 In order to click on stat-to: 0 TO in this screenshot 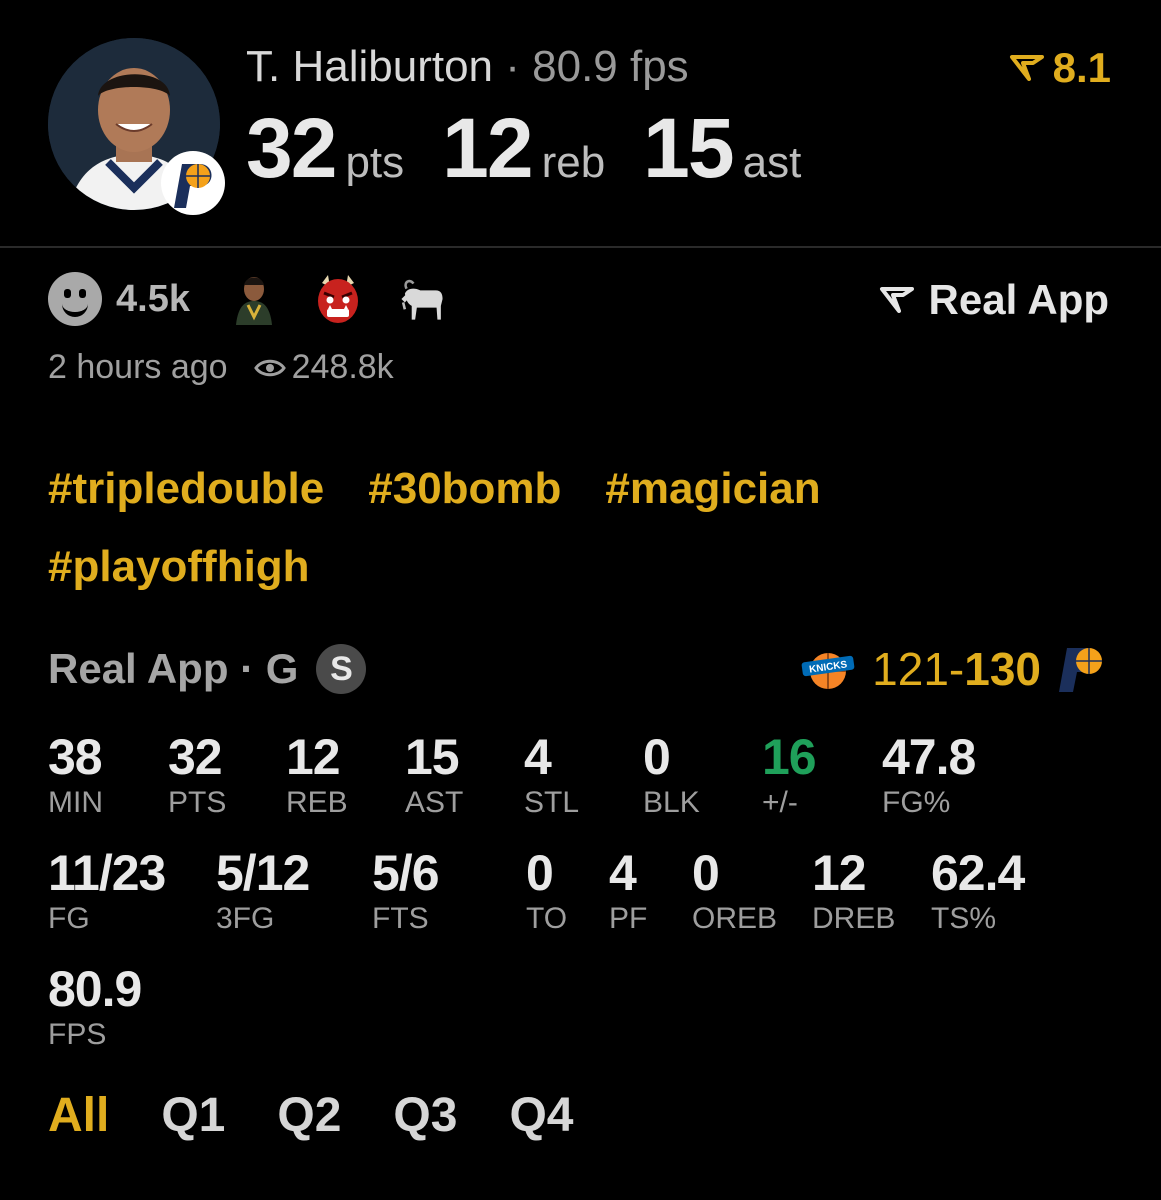, I will do `click(546, 891)`.